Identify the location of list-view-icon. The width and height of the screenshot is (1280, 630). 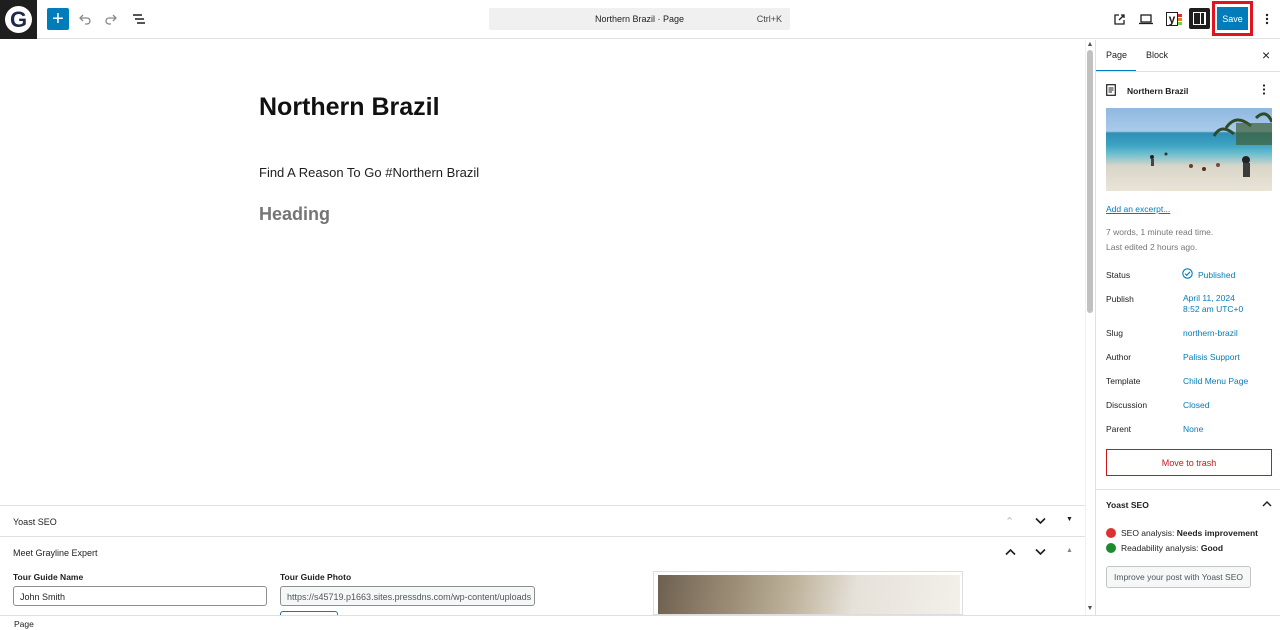
(139, 19).